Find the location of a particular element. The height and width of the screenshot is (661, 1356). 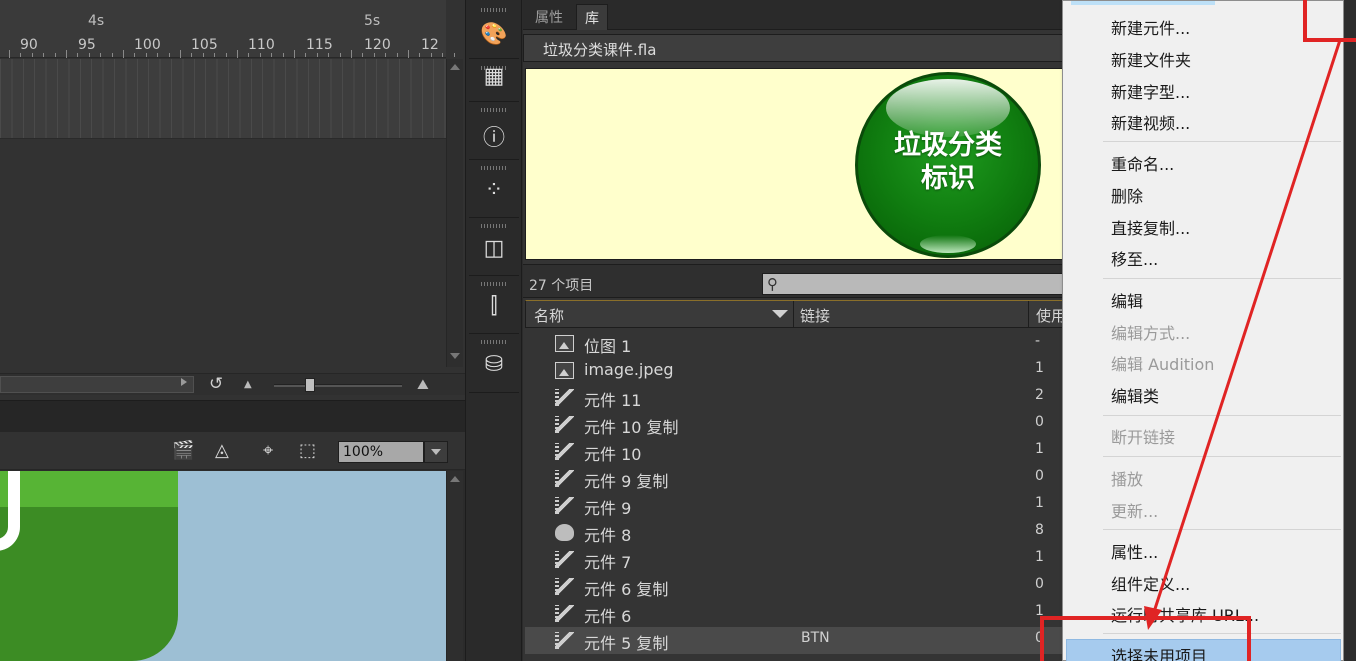

panel-divider is located at coordinates (232, 416).